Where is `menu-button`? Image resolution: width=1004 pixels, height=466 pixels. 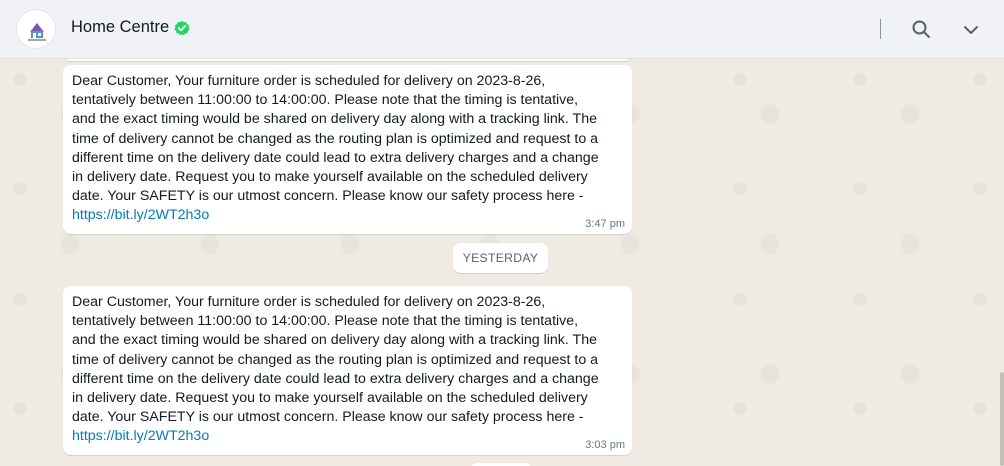
menu-button is located at coordinates (971, 29).